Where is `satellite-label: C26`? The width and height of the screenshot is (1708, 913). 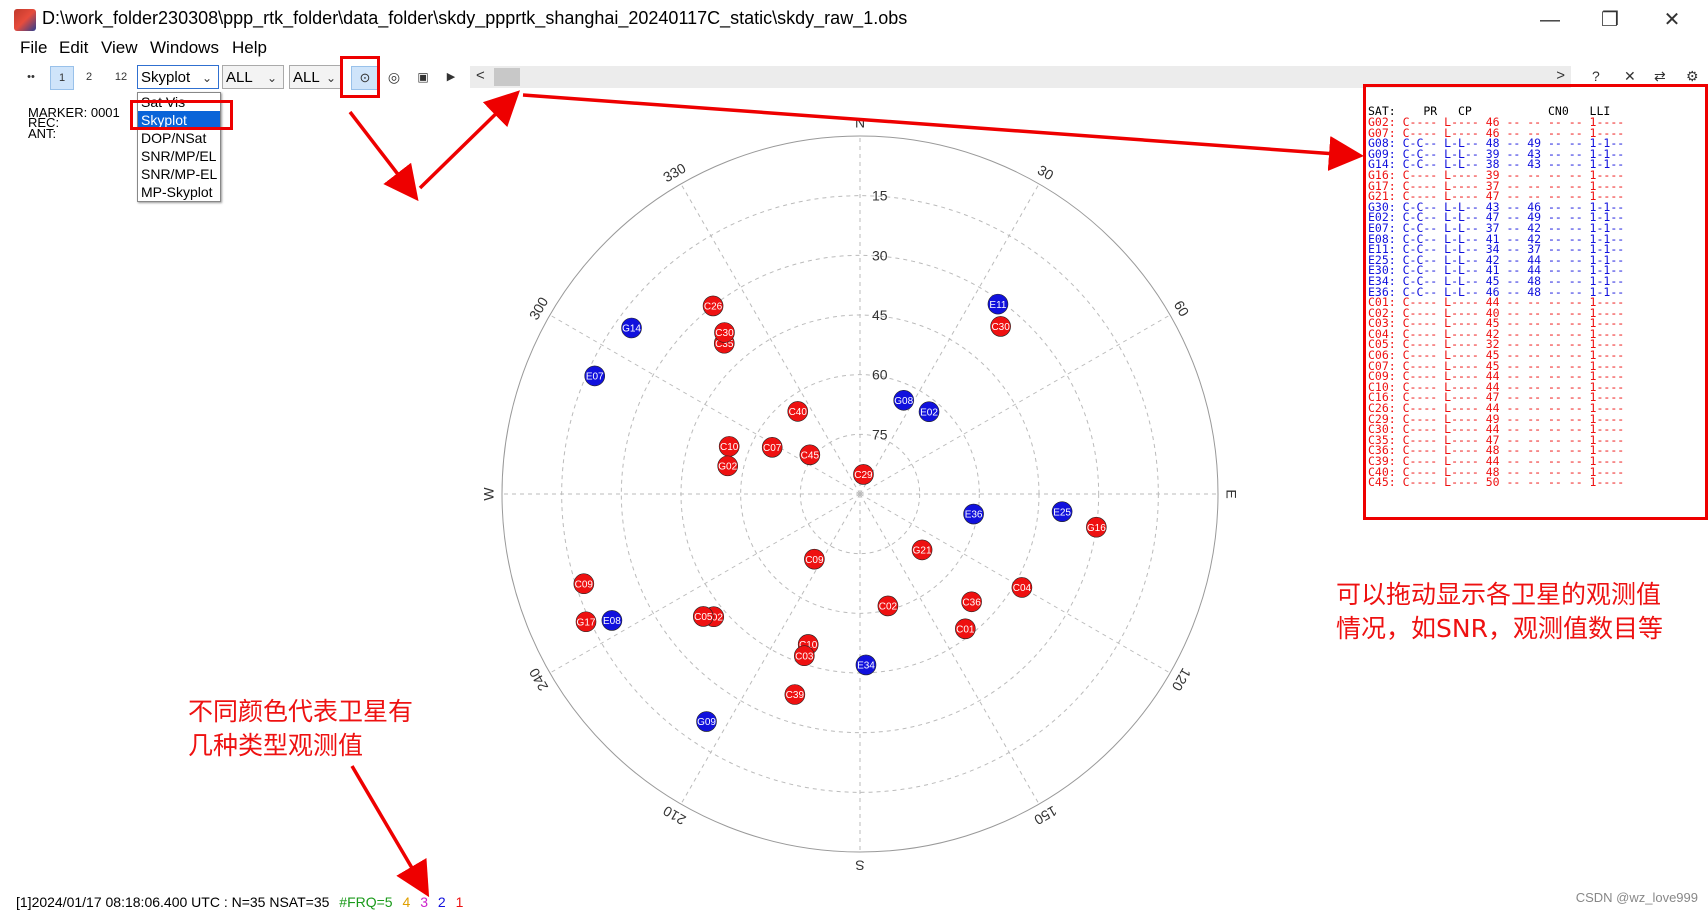 satellite-label: C26 is located at coordinates (713, 307).